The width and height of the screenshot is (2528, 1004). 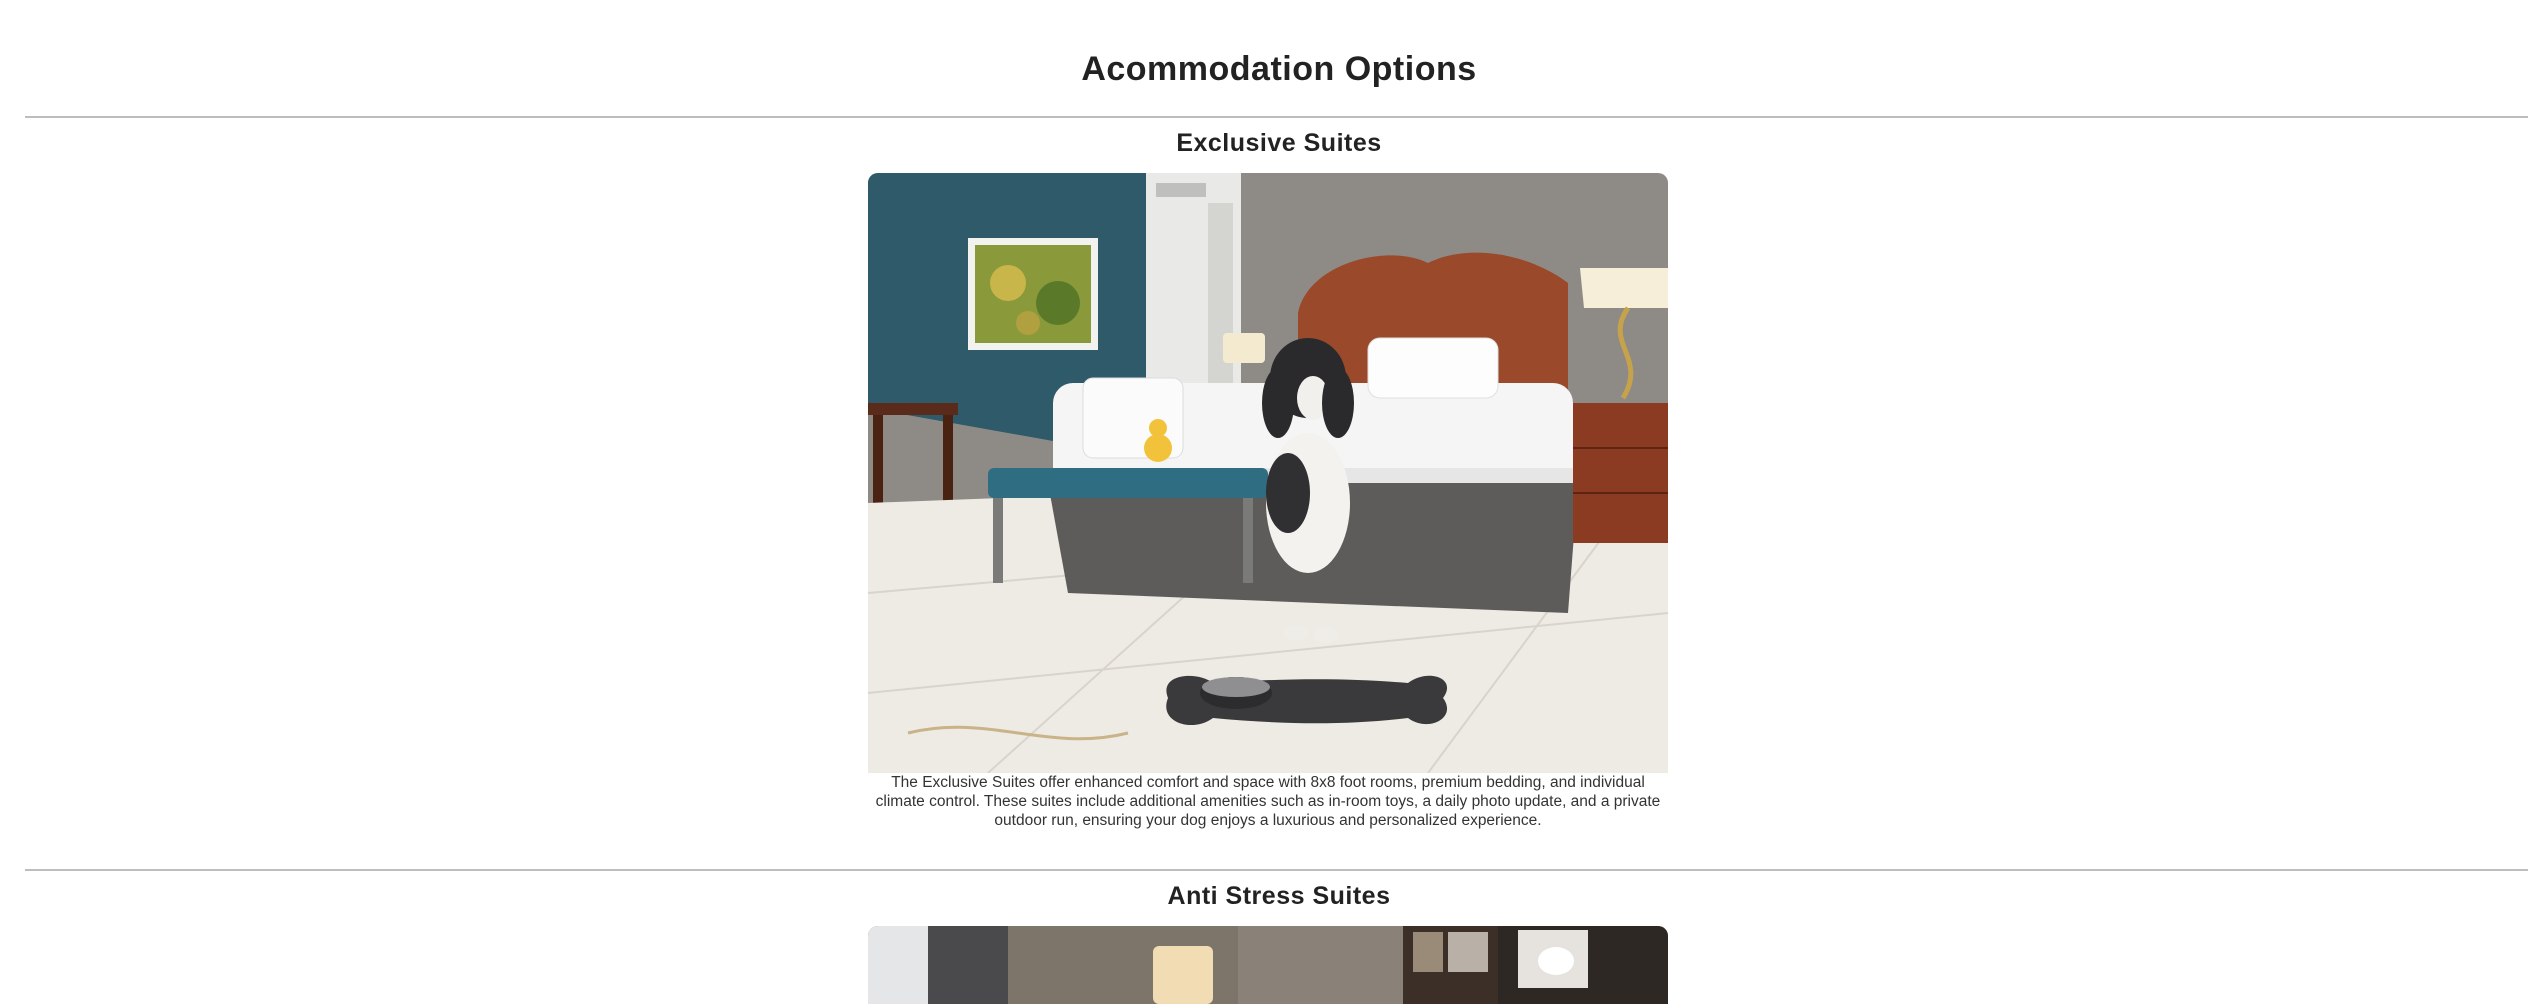 I want to click on page-title: Acommodation Options, so click(x=1279, y=69).